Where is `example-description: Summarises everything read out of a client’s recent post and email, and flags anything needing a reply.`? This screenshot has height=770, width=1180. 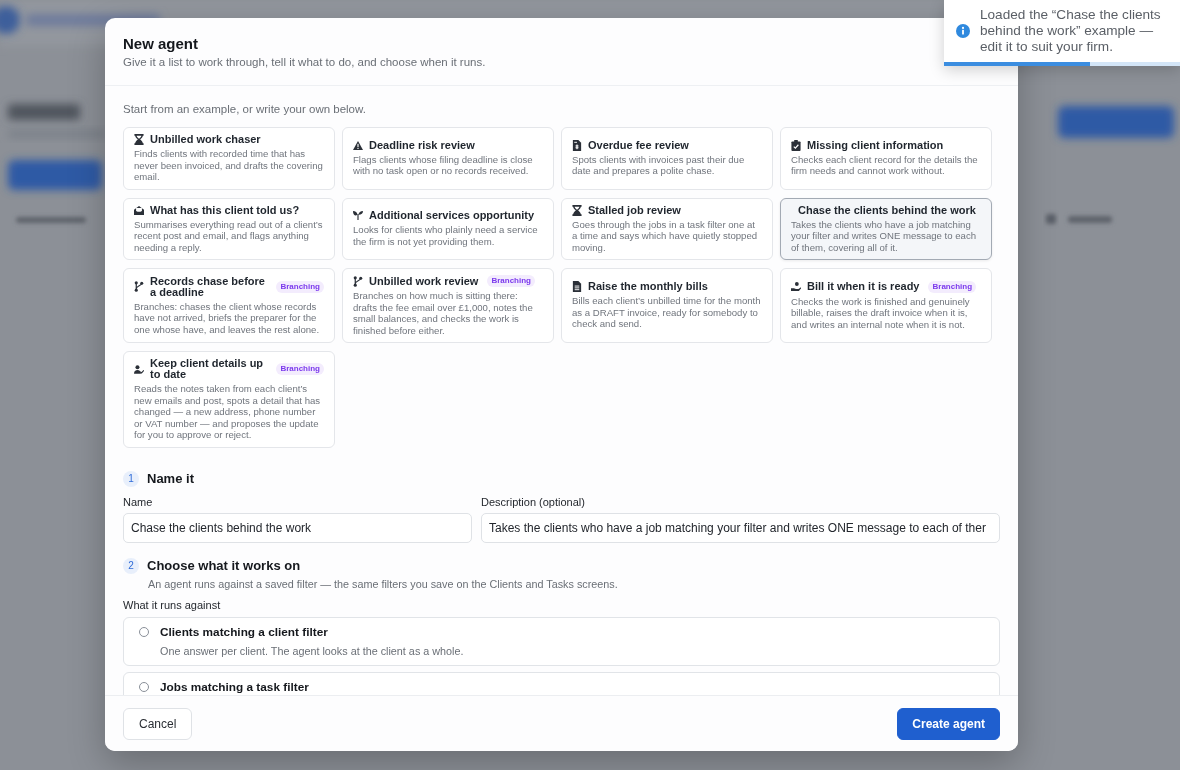 example-description: Summarises everything read out of a client’s recent post and email, and flags anything needing a reply. is located at coordinates (229, 235).